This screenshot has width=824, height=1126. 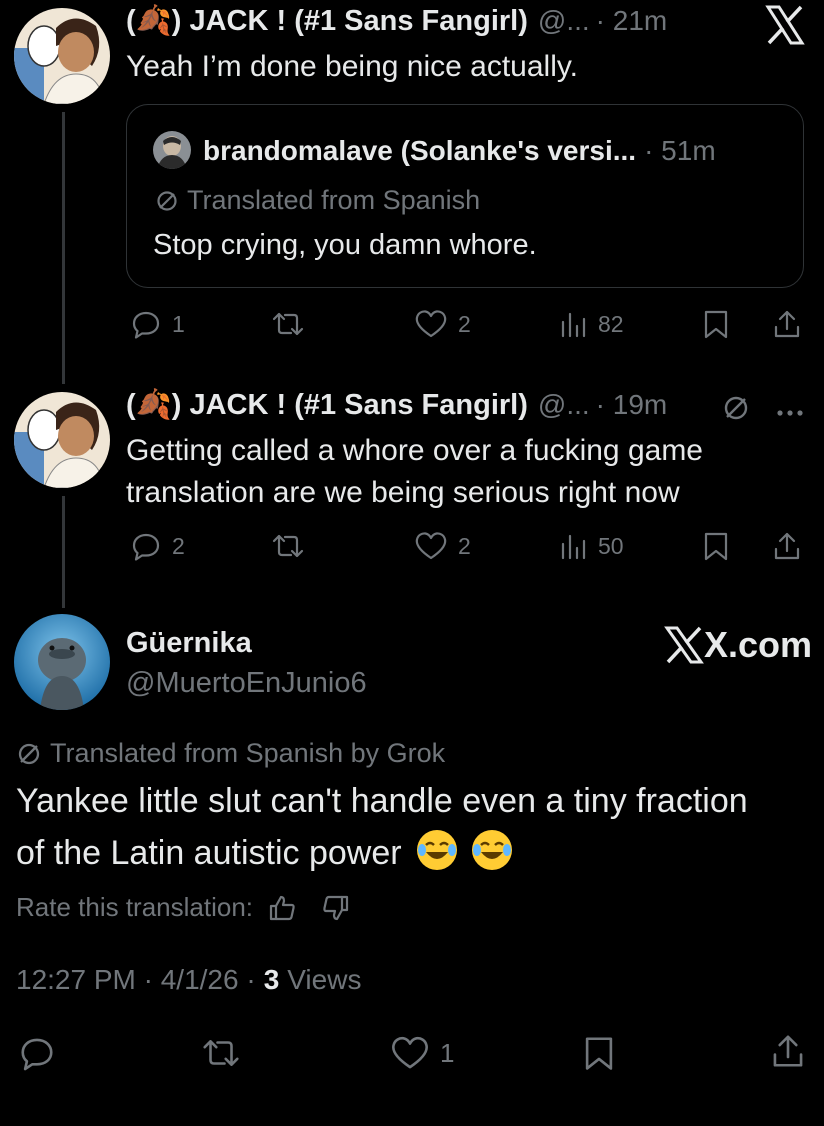 I want to click on views-count: 50, so click(x=611, y=545).